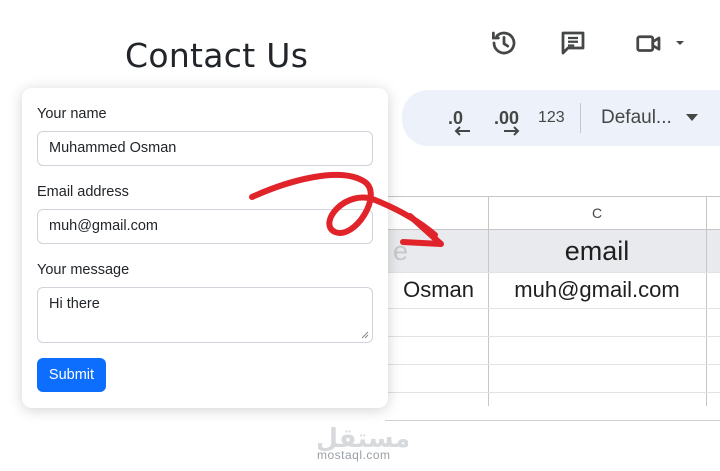 The height and width of the screenshot is (471, 720). What do you see at coordinates (72, 114) in the screenshot?
I see `name-label: Your name` at bounding box center [72, 114].